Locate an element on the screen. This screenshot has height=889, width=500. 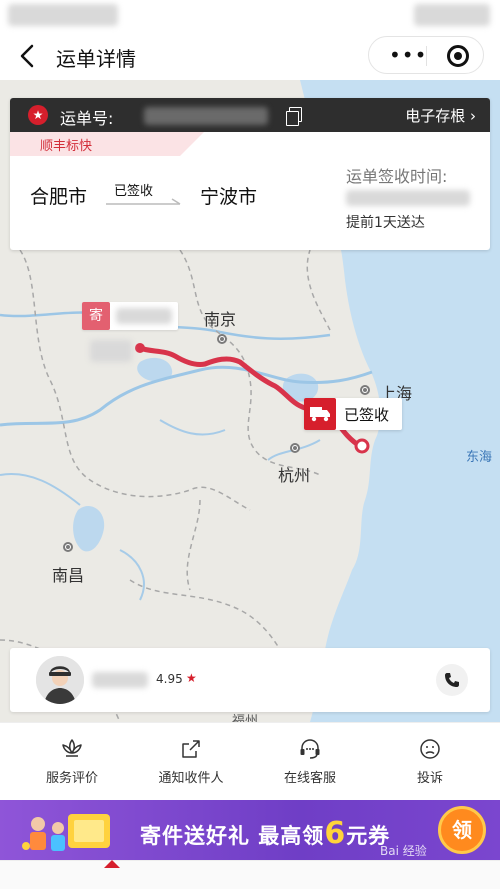
delivery-ahead-note: 提前1天送达 is located at coordinates (385, 223).